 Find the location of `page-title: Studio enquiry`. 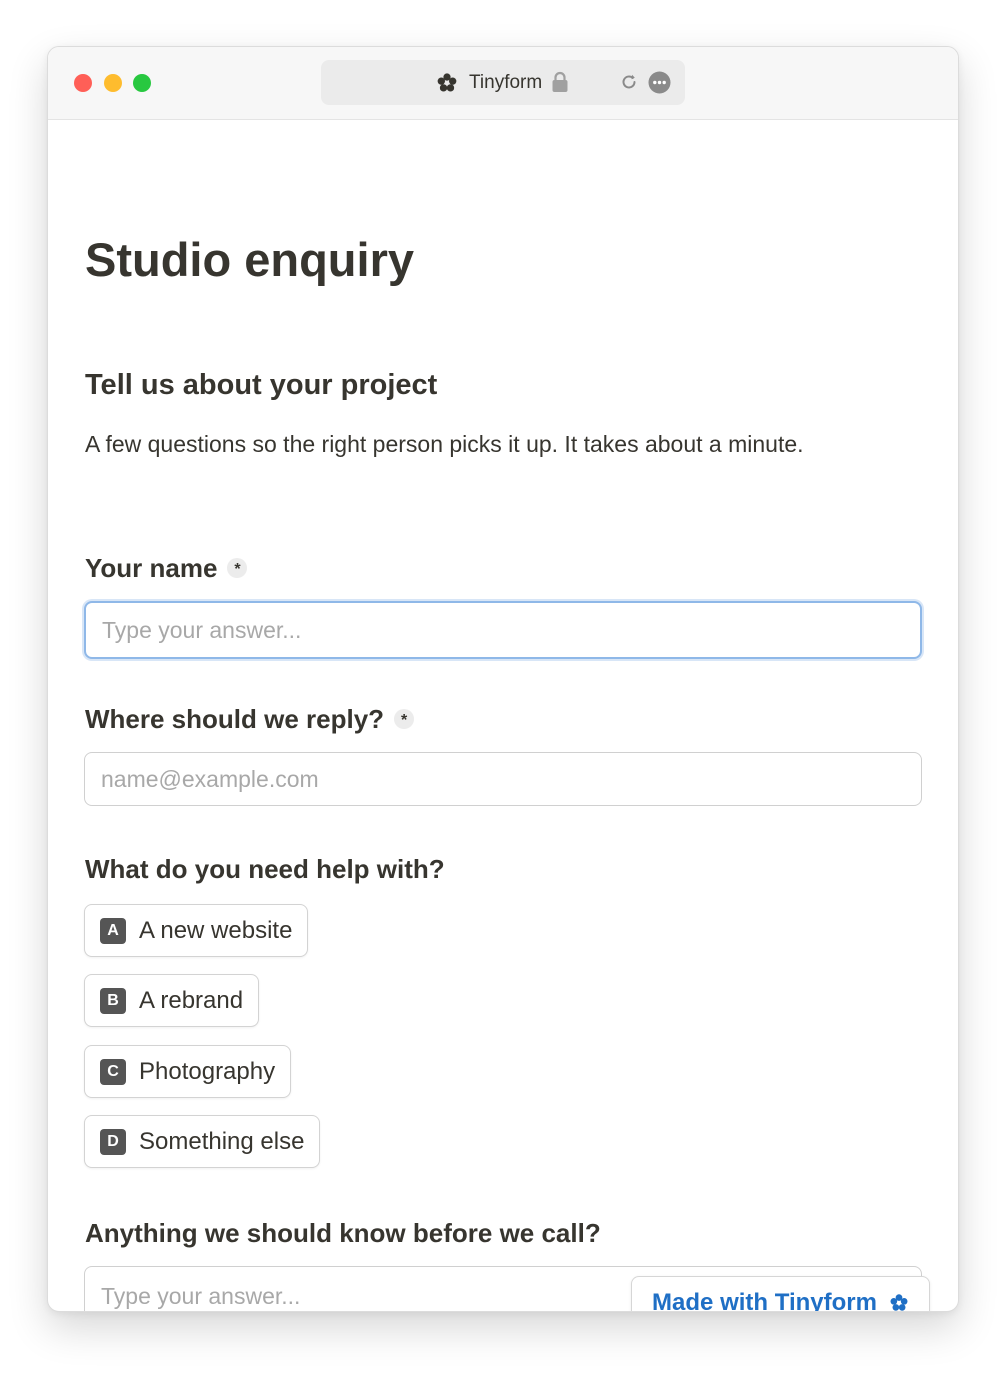

page-title: Studio enquiry is located at coordinates (249, 259).